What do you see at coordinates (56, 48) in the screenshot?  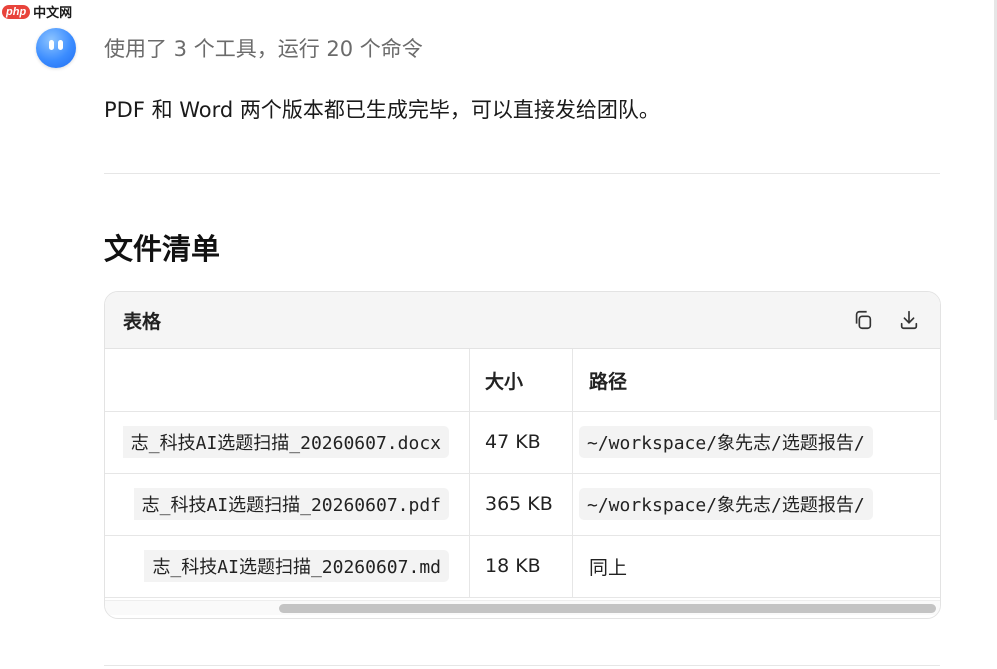 I see `assistant-avatar-icon` at bounding box center [56, 48].